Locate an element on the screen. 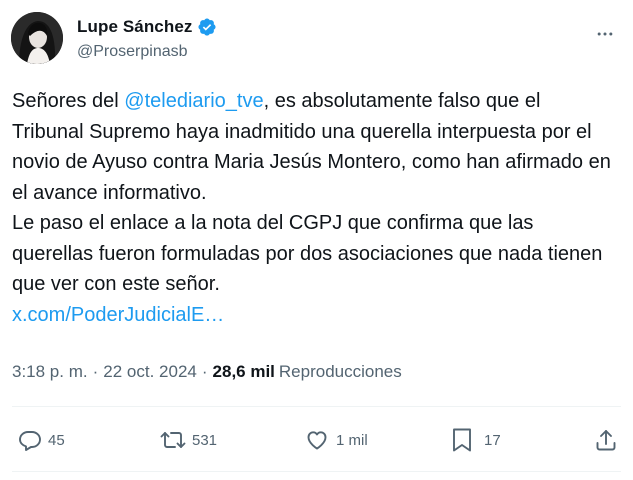 This screenshot has width=633, height=480. bookmark-button: 17 is located at coordinates (475, 440).